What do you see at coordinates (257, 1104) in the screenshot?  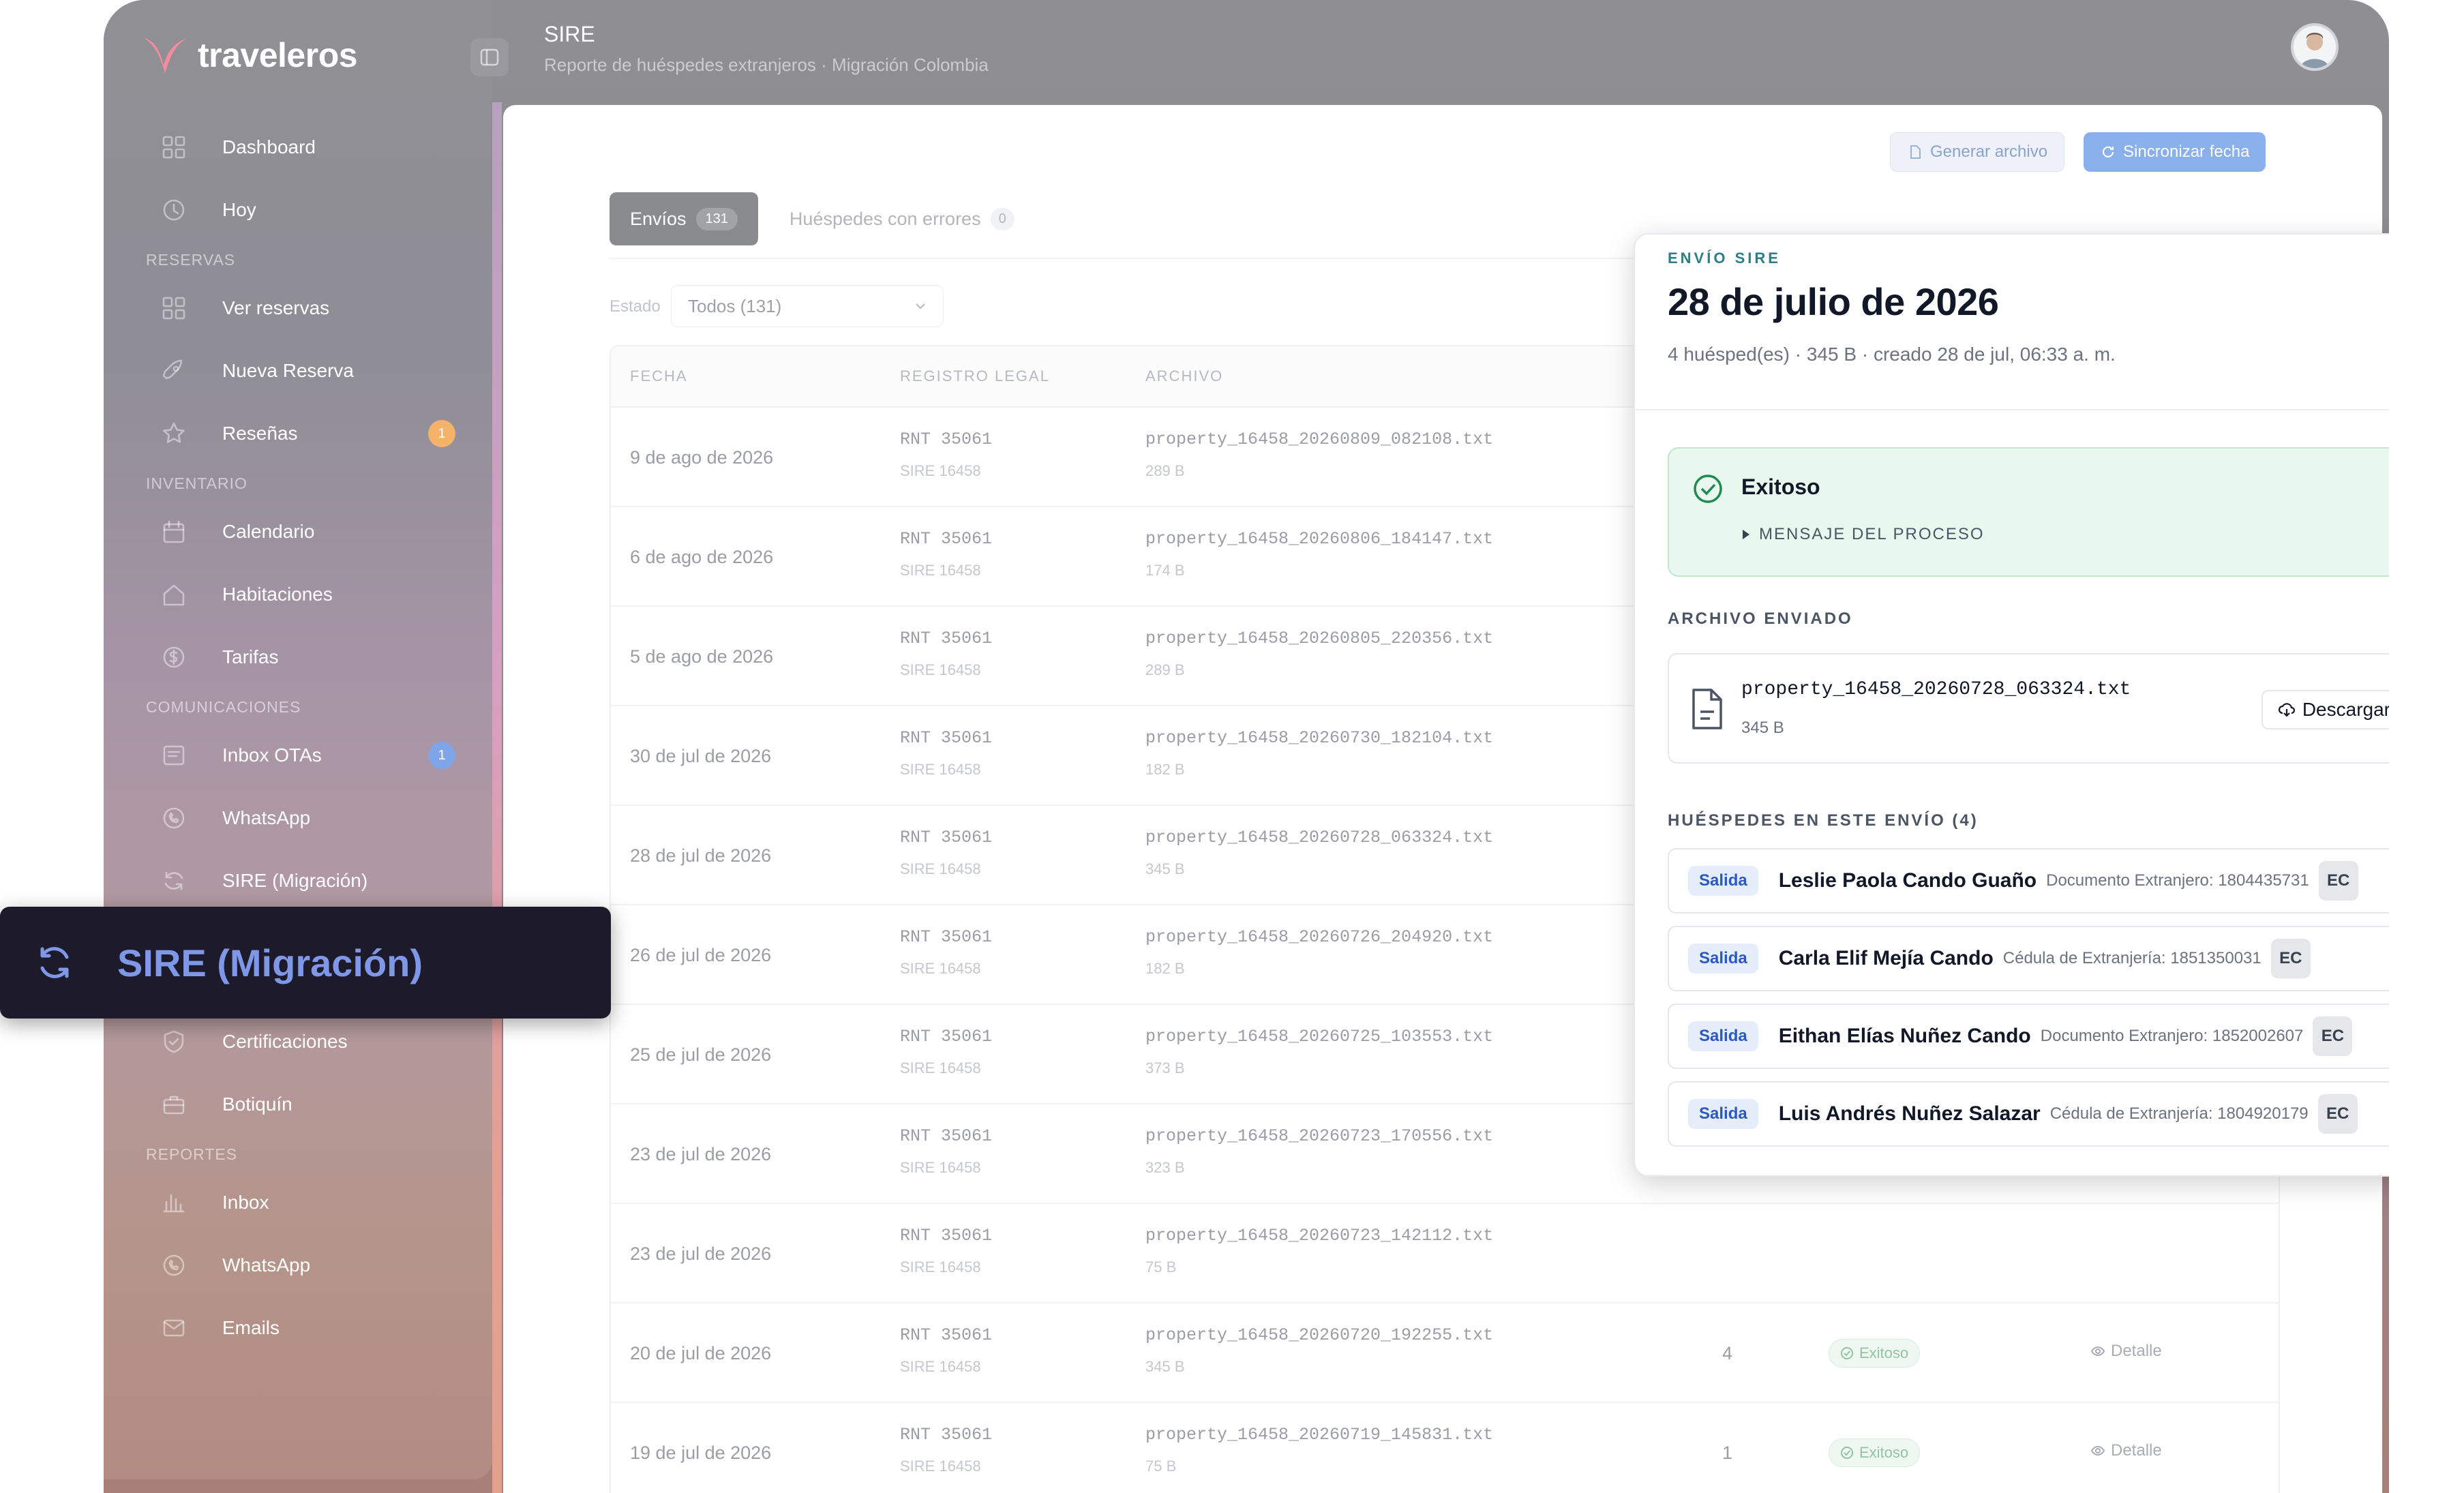 I see `sidebar-item-label: Botiquín` at bounding box center [257, 1104].